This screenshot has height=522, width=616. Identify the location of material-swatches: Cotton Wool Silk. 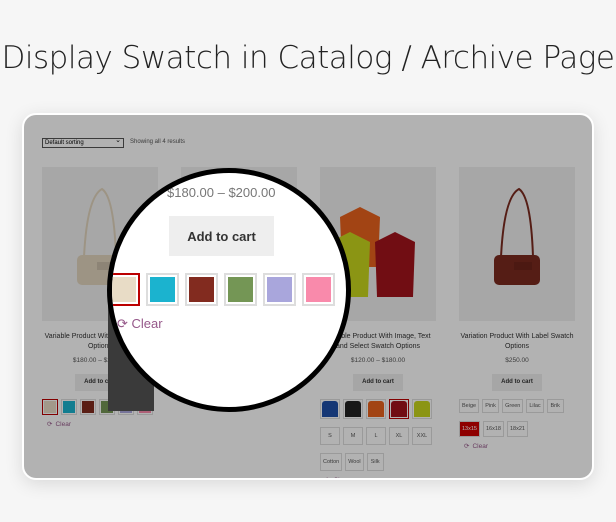
(378, 462).